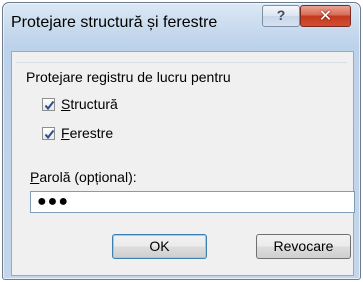 Image resolution: width=363 pixels, height=282 pixels. I want to click on dialog-title: Protejare structură și ferestre, so click(114, 22).